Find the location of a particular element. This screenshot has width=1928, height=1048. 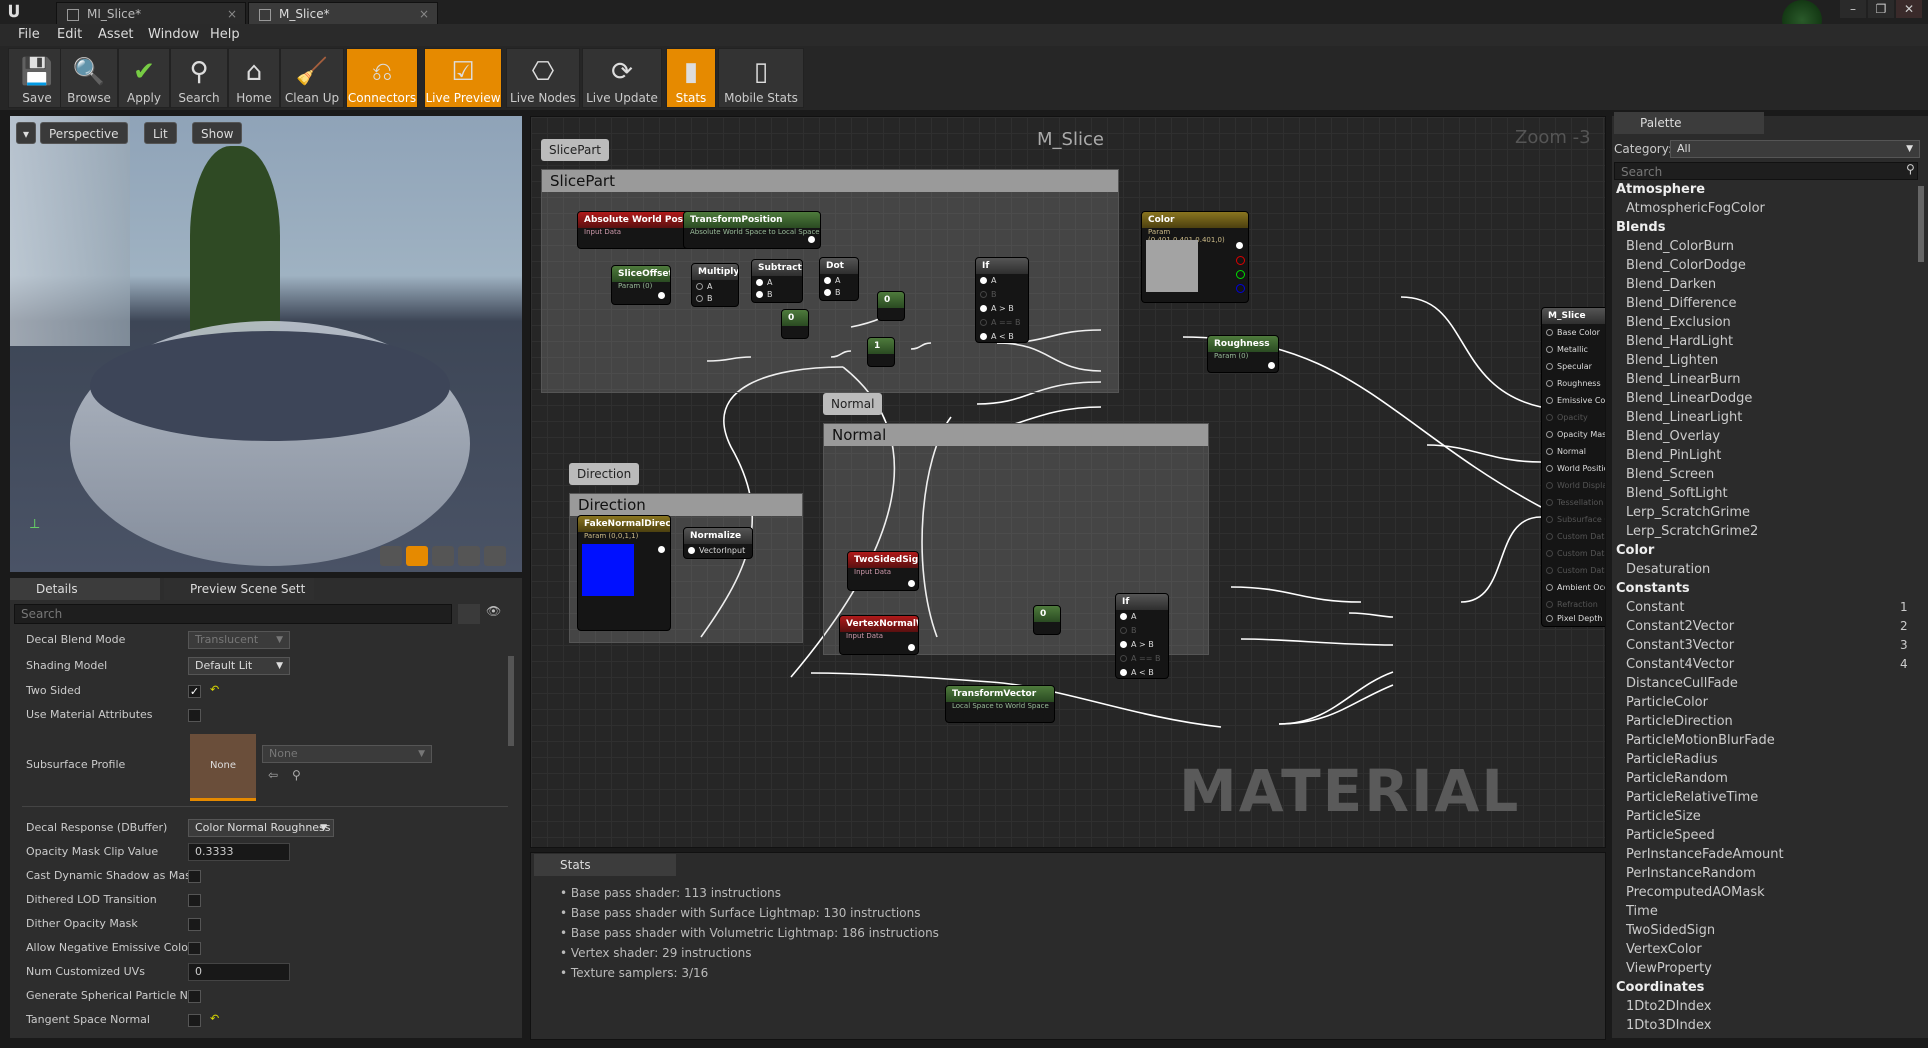

show-button: Show is located at coordinates (217, 133).